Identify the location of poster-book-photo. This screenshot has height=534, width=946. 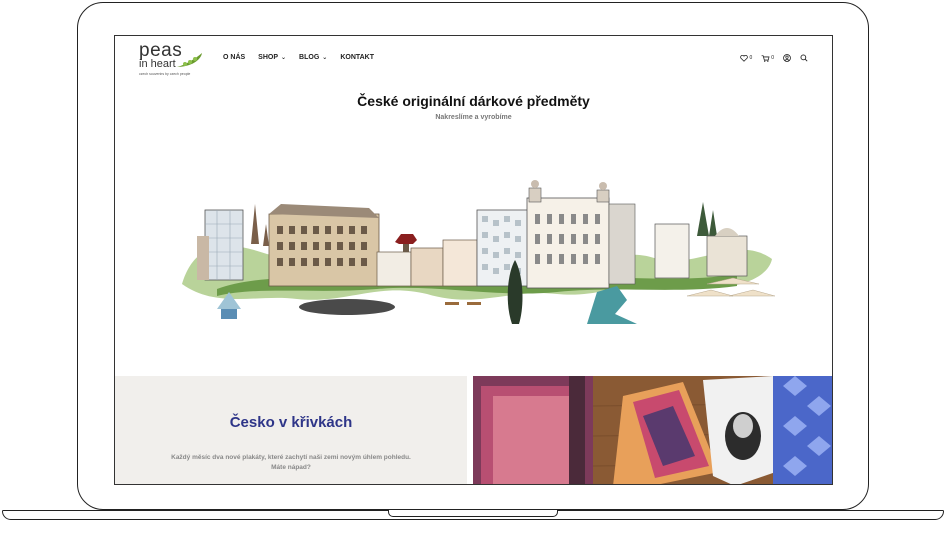
(653, 430).